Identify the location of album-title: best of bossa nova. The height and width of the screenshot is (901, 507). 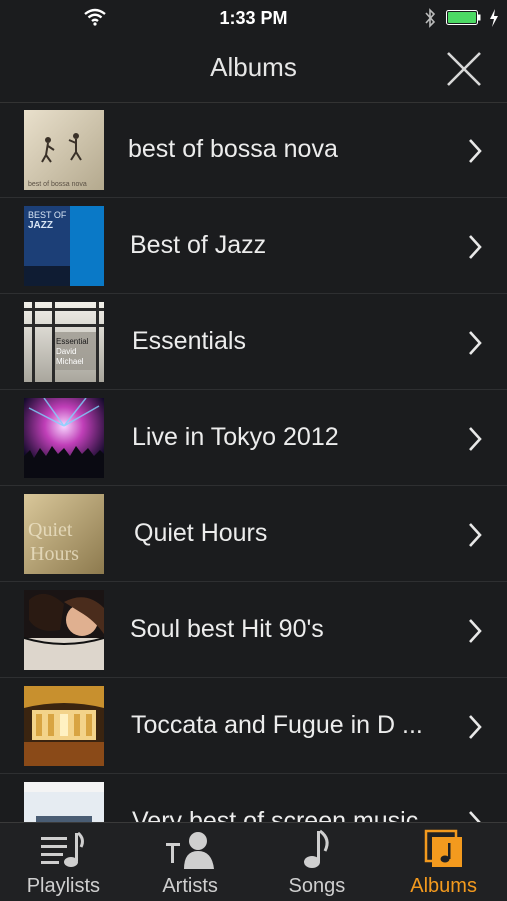
(233, 149).